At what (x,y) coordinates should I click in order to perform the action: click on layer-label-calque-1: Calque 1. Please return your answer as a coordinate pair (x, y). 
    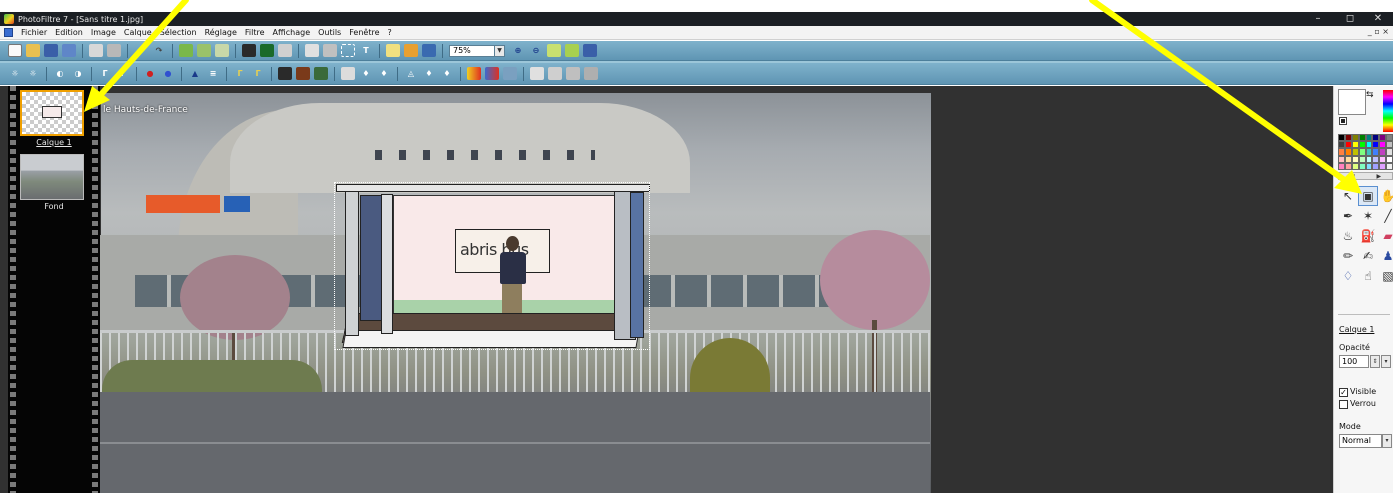
    Looking at the image, I should click on (54, 142).